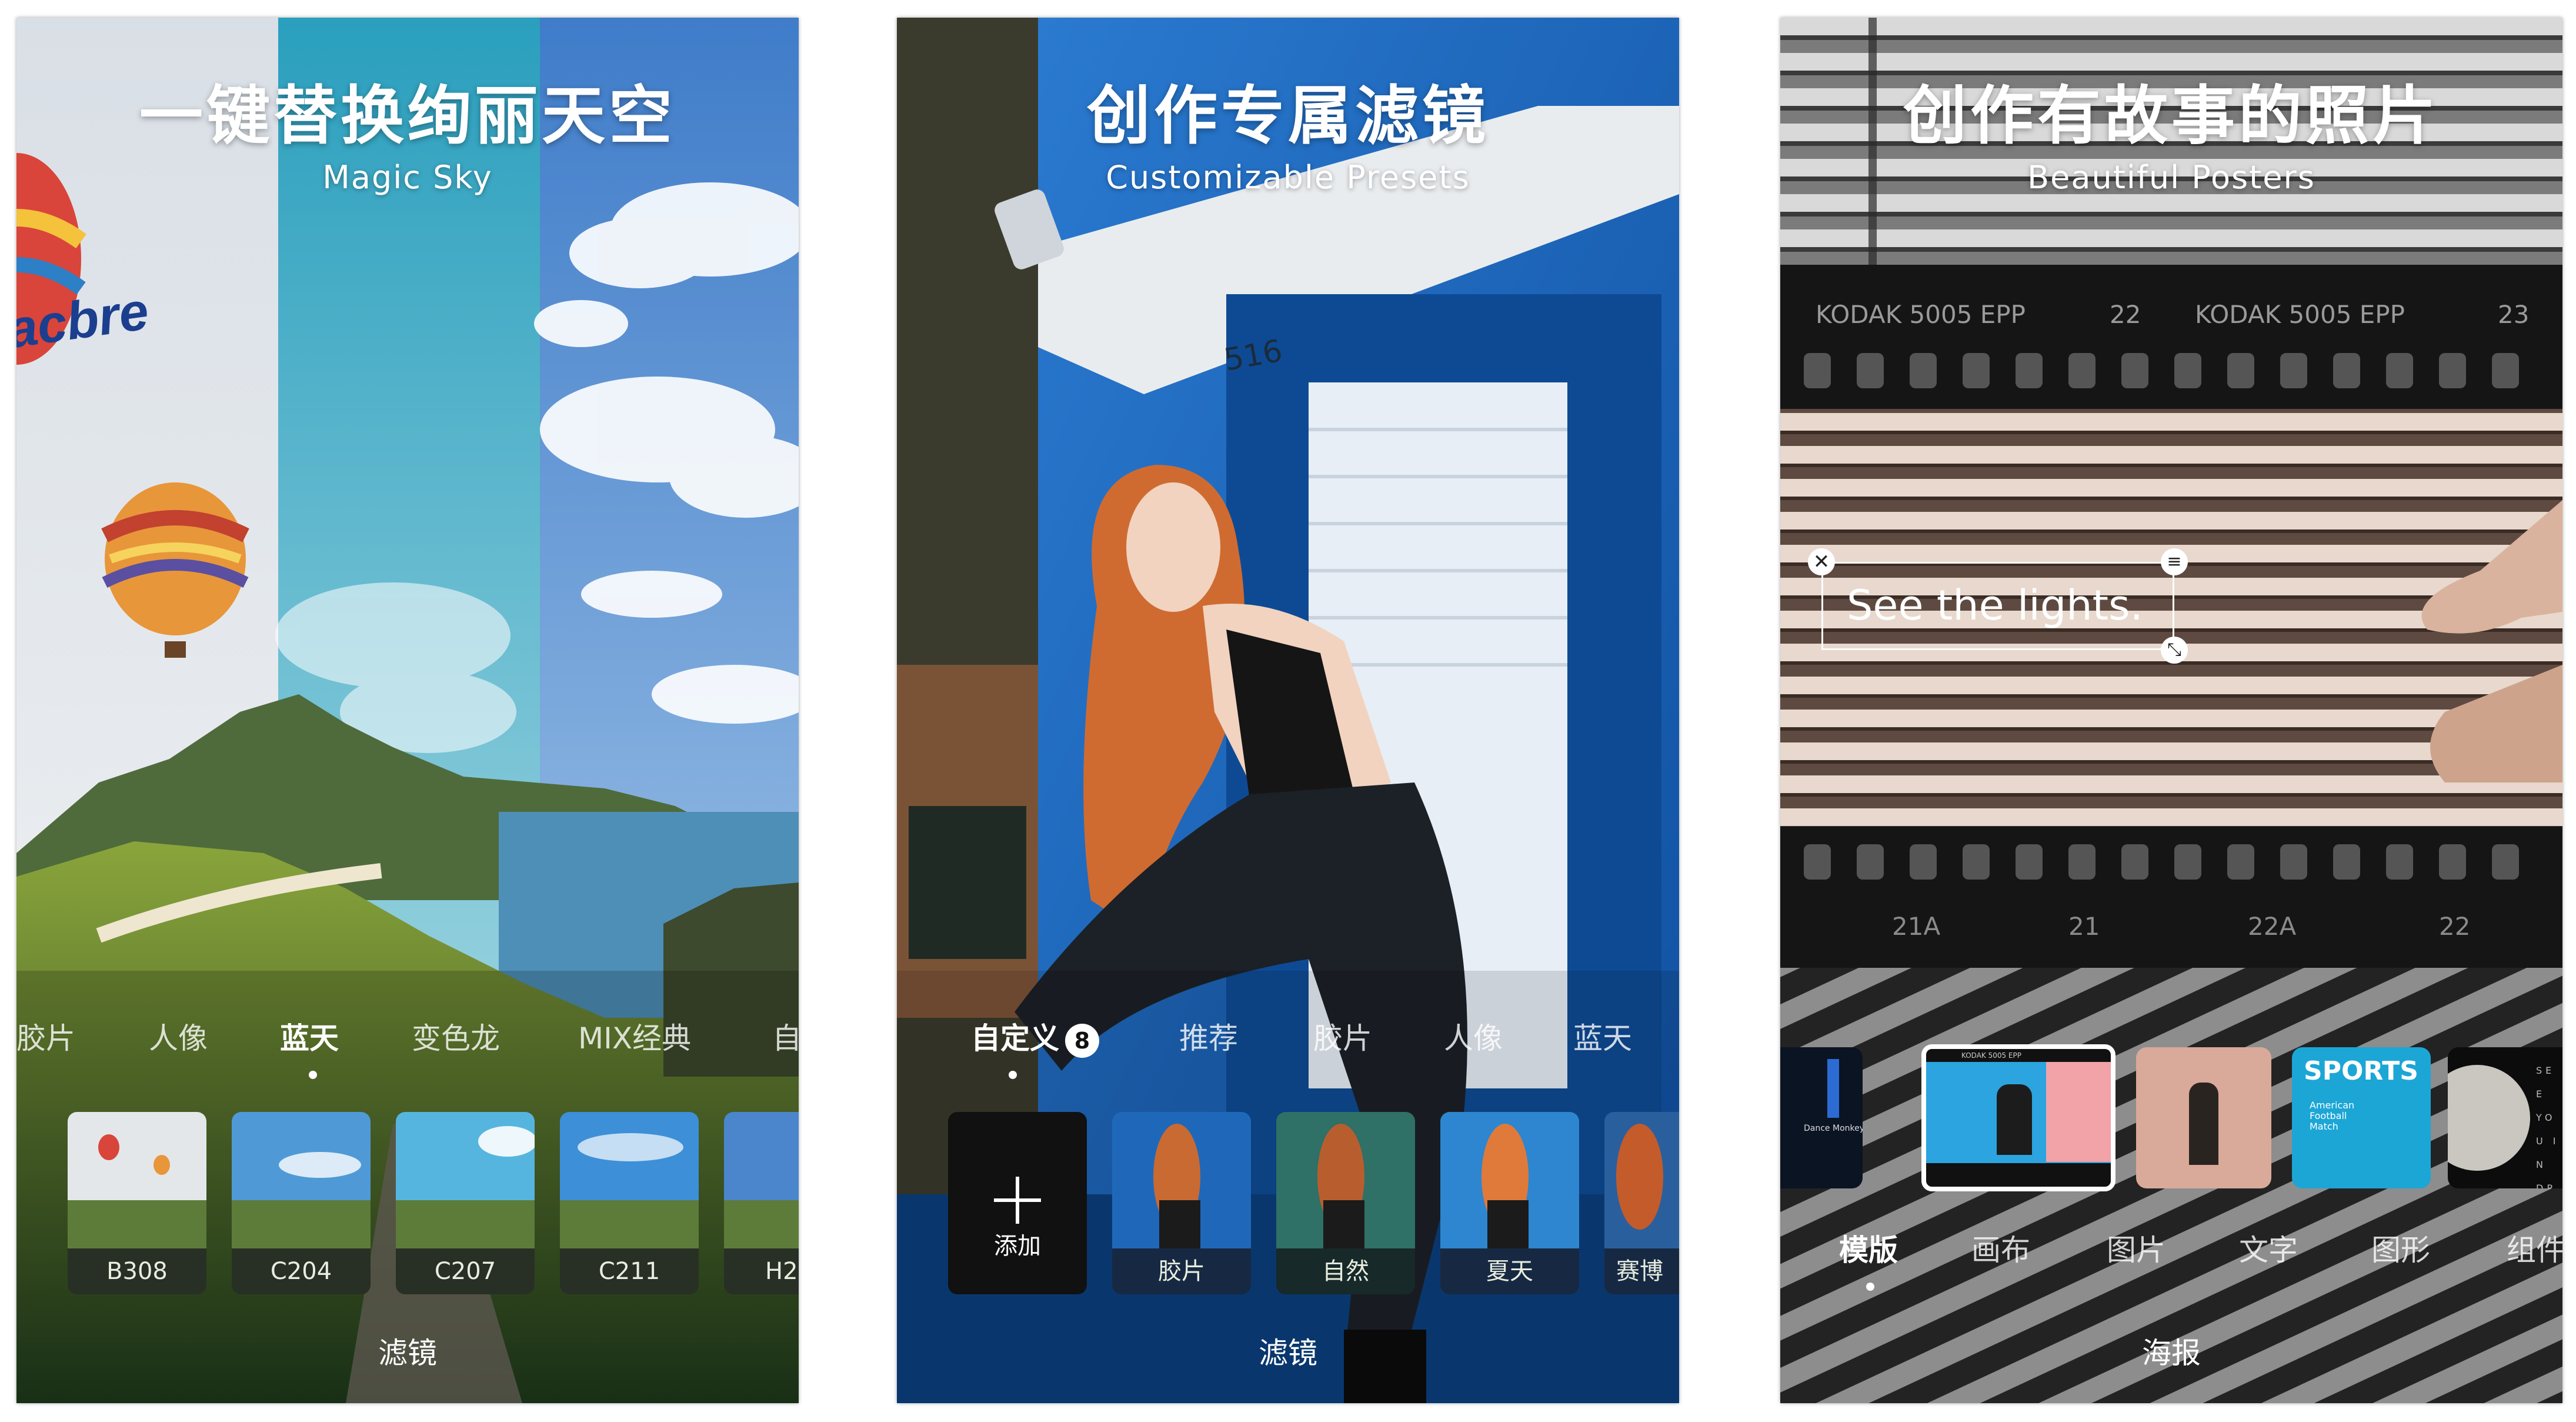  Describe the element at coordinates (2174, 561) in the screenshot. I see `menu-icon: ≡` at that location.